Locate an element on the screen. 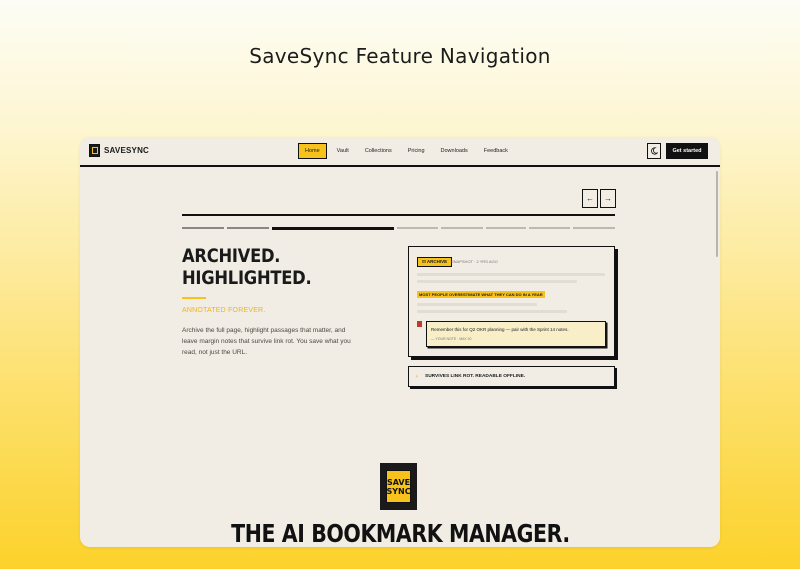  nav-link-pricing: Pricing is located at coordinates (416, 151).